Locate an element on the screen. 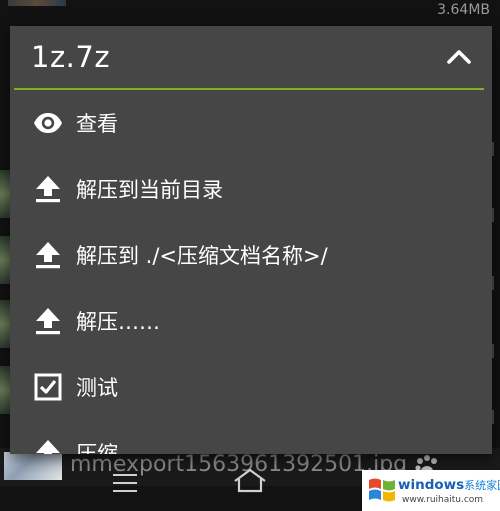 The width and height of the screenshot is (500, 511). menu-item-test: 测试 is located at coordinates (251, 387).